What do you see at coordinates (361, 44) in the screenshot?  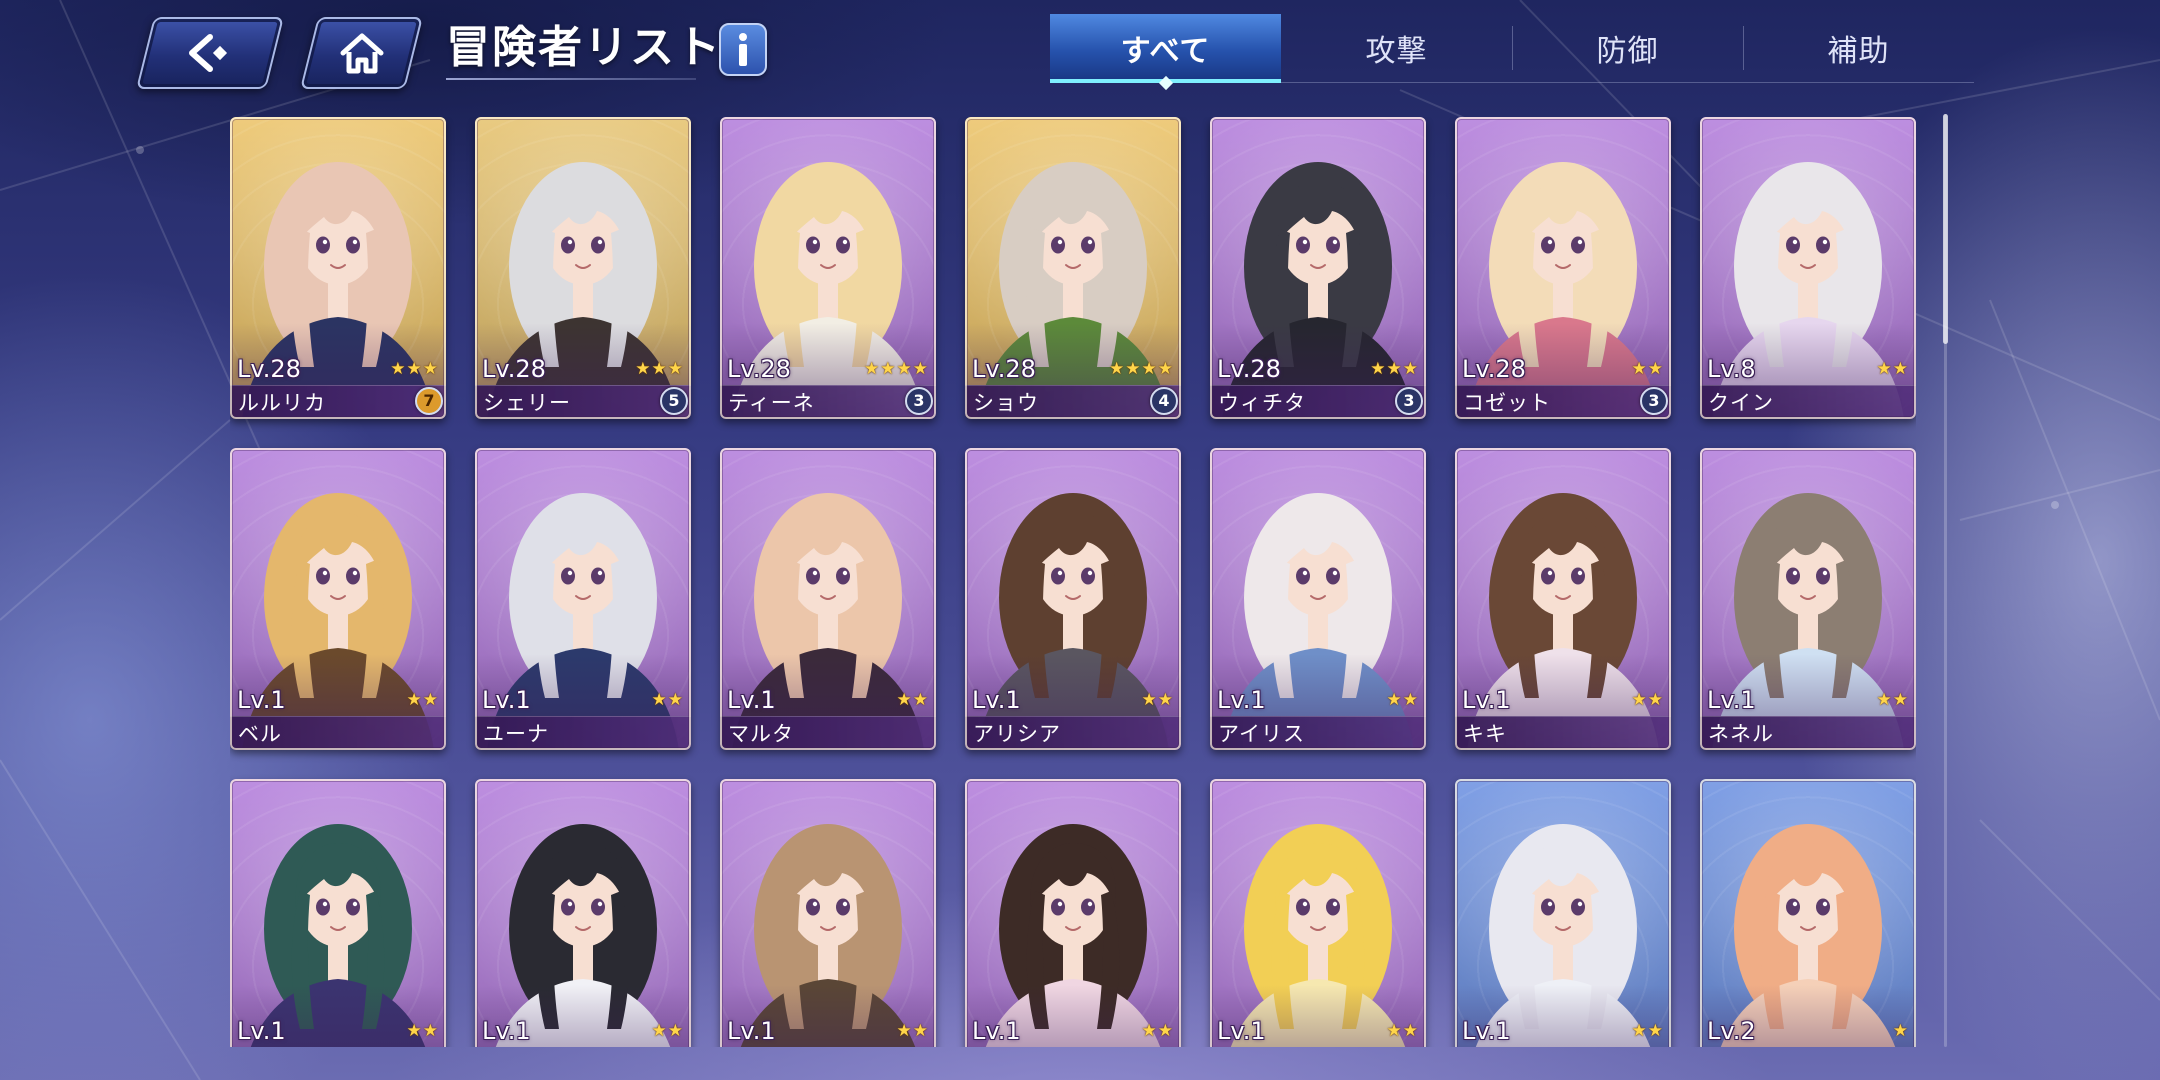 I see `home-roof` at bounding box center [361, 44].